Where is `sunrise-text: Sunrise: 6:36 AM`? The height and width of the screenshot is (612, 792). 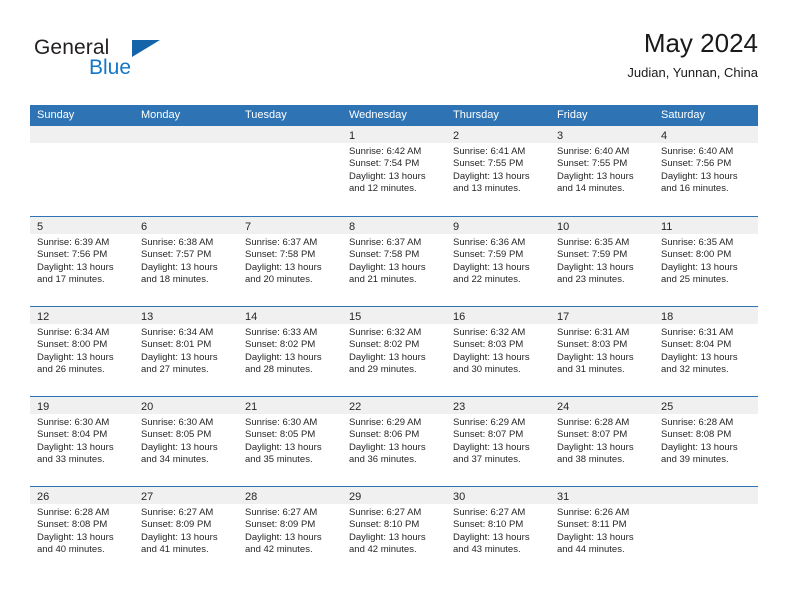 sunrise-text: Sunrise: 6:36 AM is located at coordinates (489, 242).